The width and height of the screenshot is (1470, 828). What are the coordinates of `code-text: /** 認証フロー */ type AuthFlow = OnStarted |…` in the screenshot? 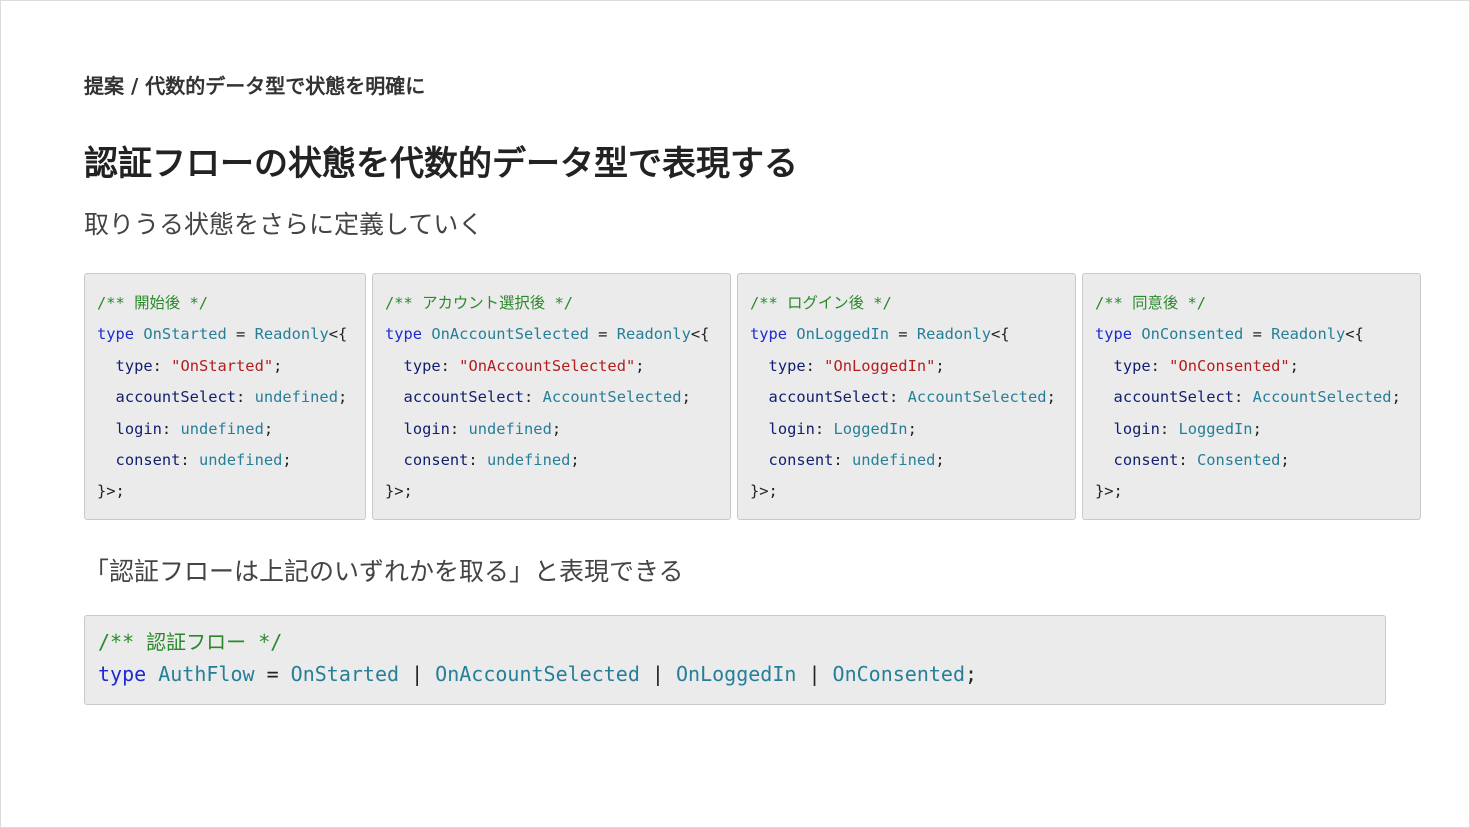 It's located at (538, 658).